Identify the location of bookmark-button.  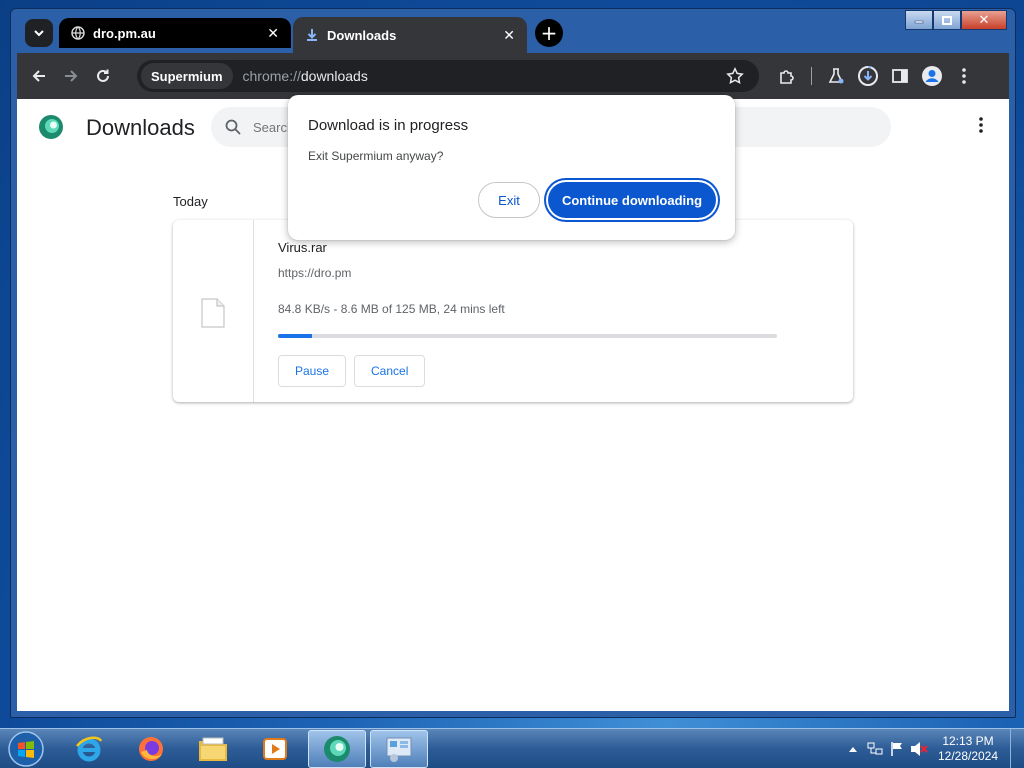
(735, 76).